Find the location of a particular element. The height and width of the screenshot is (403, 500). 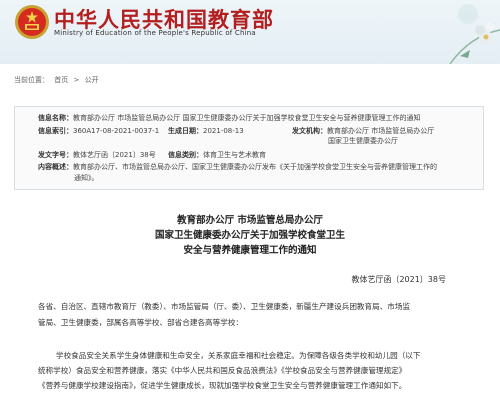

info-summary-label: 内容概述： is located at coordinates (55, 167).